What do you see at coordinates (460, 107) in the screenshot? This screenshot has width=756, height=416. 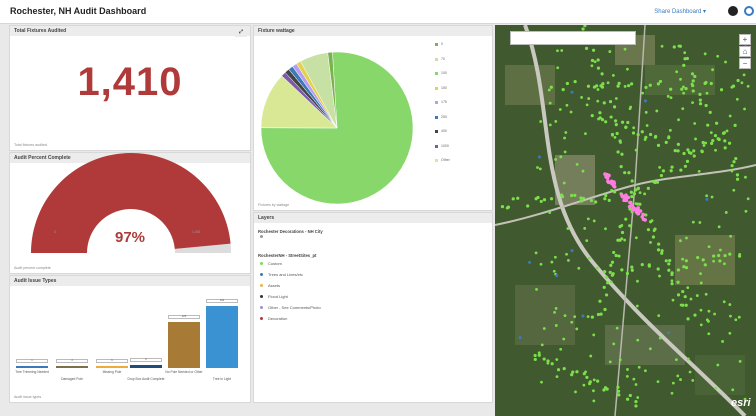 I see `legend-item: 175` at bounding box center [460, 107].